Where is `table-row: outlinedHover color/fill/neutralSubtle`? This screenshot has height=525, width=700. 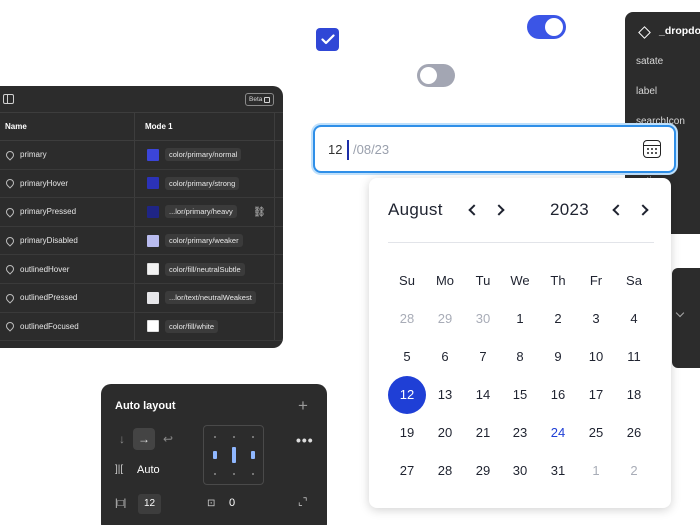
table-row: outlinedHover color/fill/neutralSubtle is located at coordinates (141, 269).